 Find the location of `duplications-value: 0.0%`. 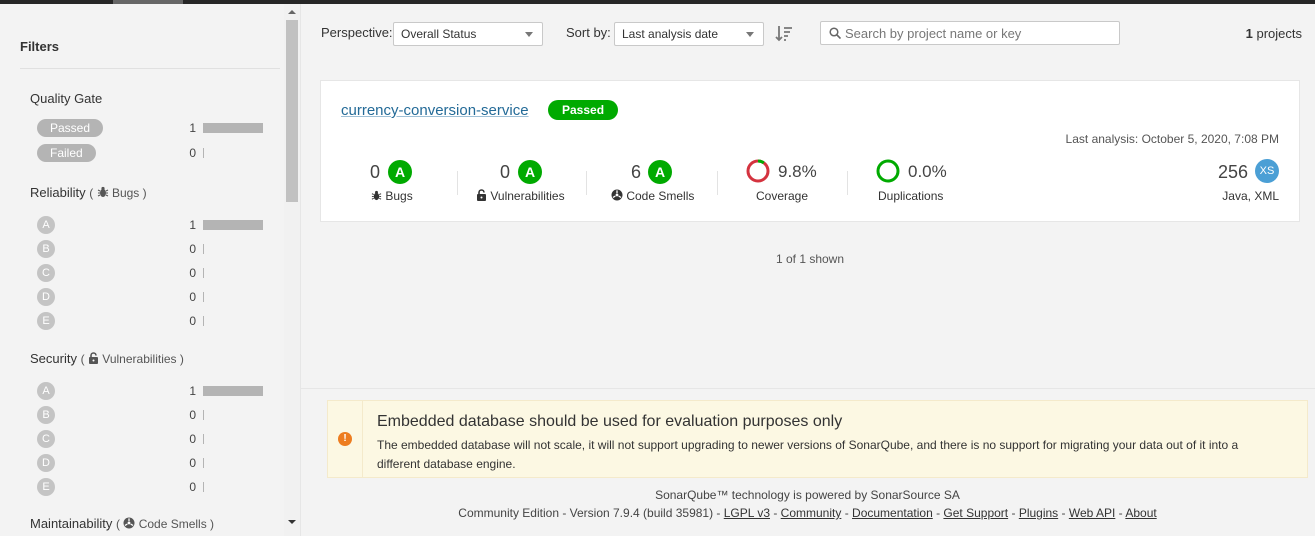

duplications-value: 0.0% is located at coordinates (927, 172).